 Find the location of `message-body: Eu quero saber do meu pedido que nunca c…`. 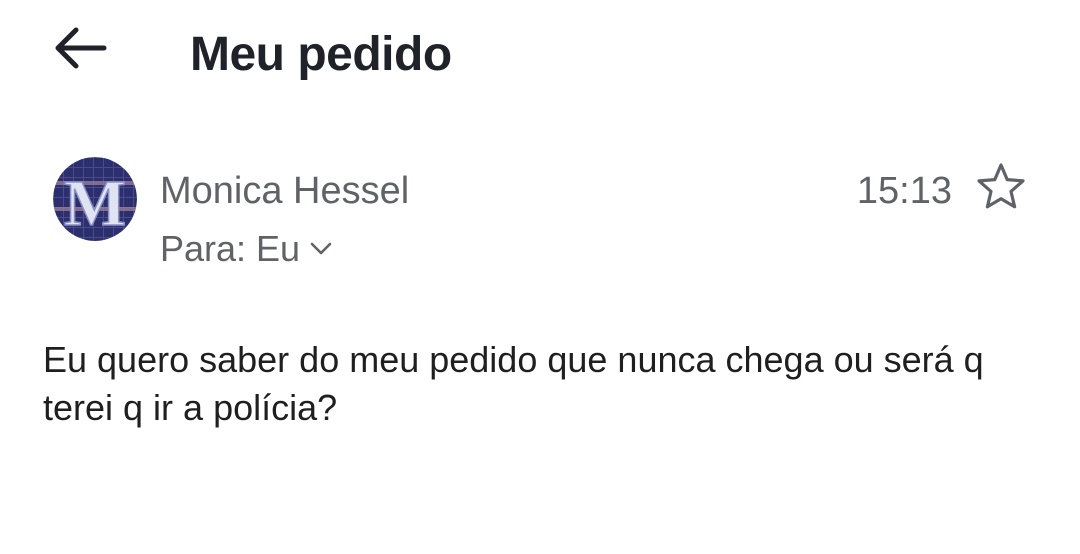

message-body: Eu quero saber do meu pedido que nunca c… is located at coordinates (513, 383).